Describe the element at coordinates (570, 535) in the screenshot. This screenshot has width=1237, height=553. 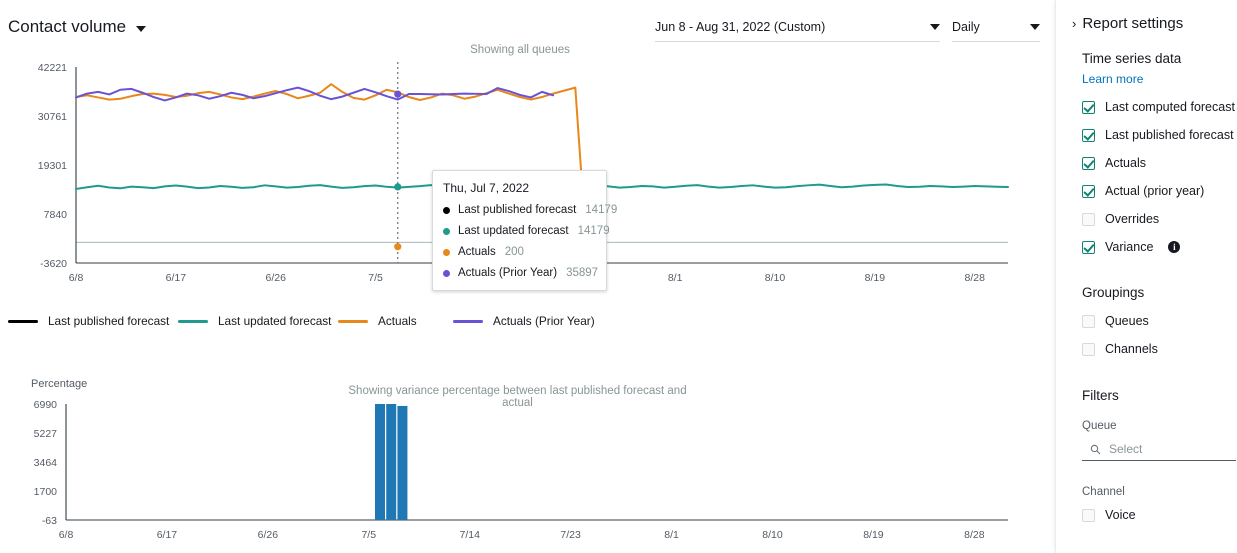
I see `svg-text: 7/23` at that location.